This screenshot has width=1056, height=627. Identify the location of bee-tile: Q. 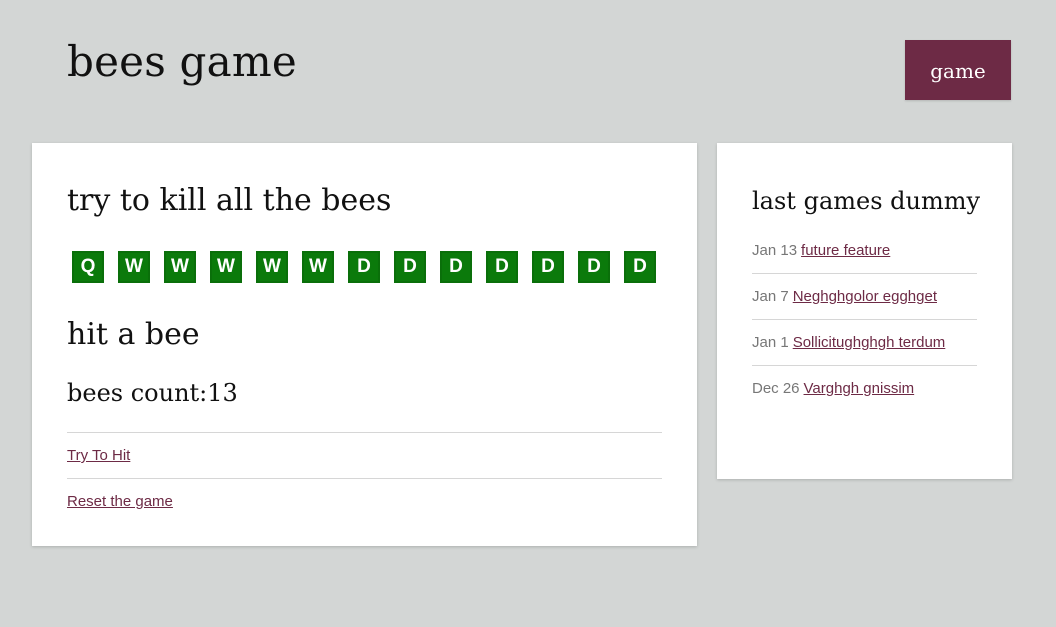
(88, 267).